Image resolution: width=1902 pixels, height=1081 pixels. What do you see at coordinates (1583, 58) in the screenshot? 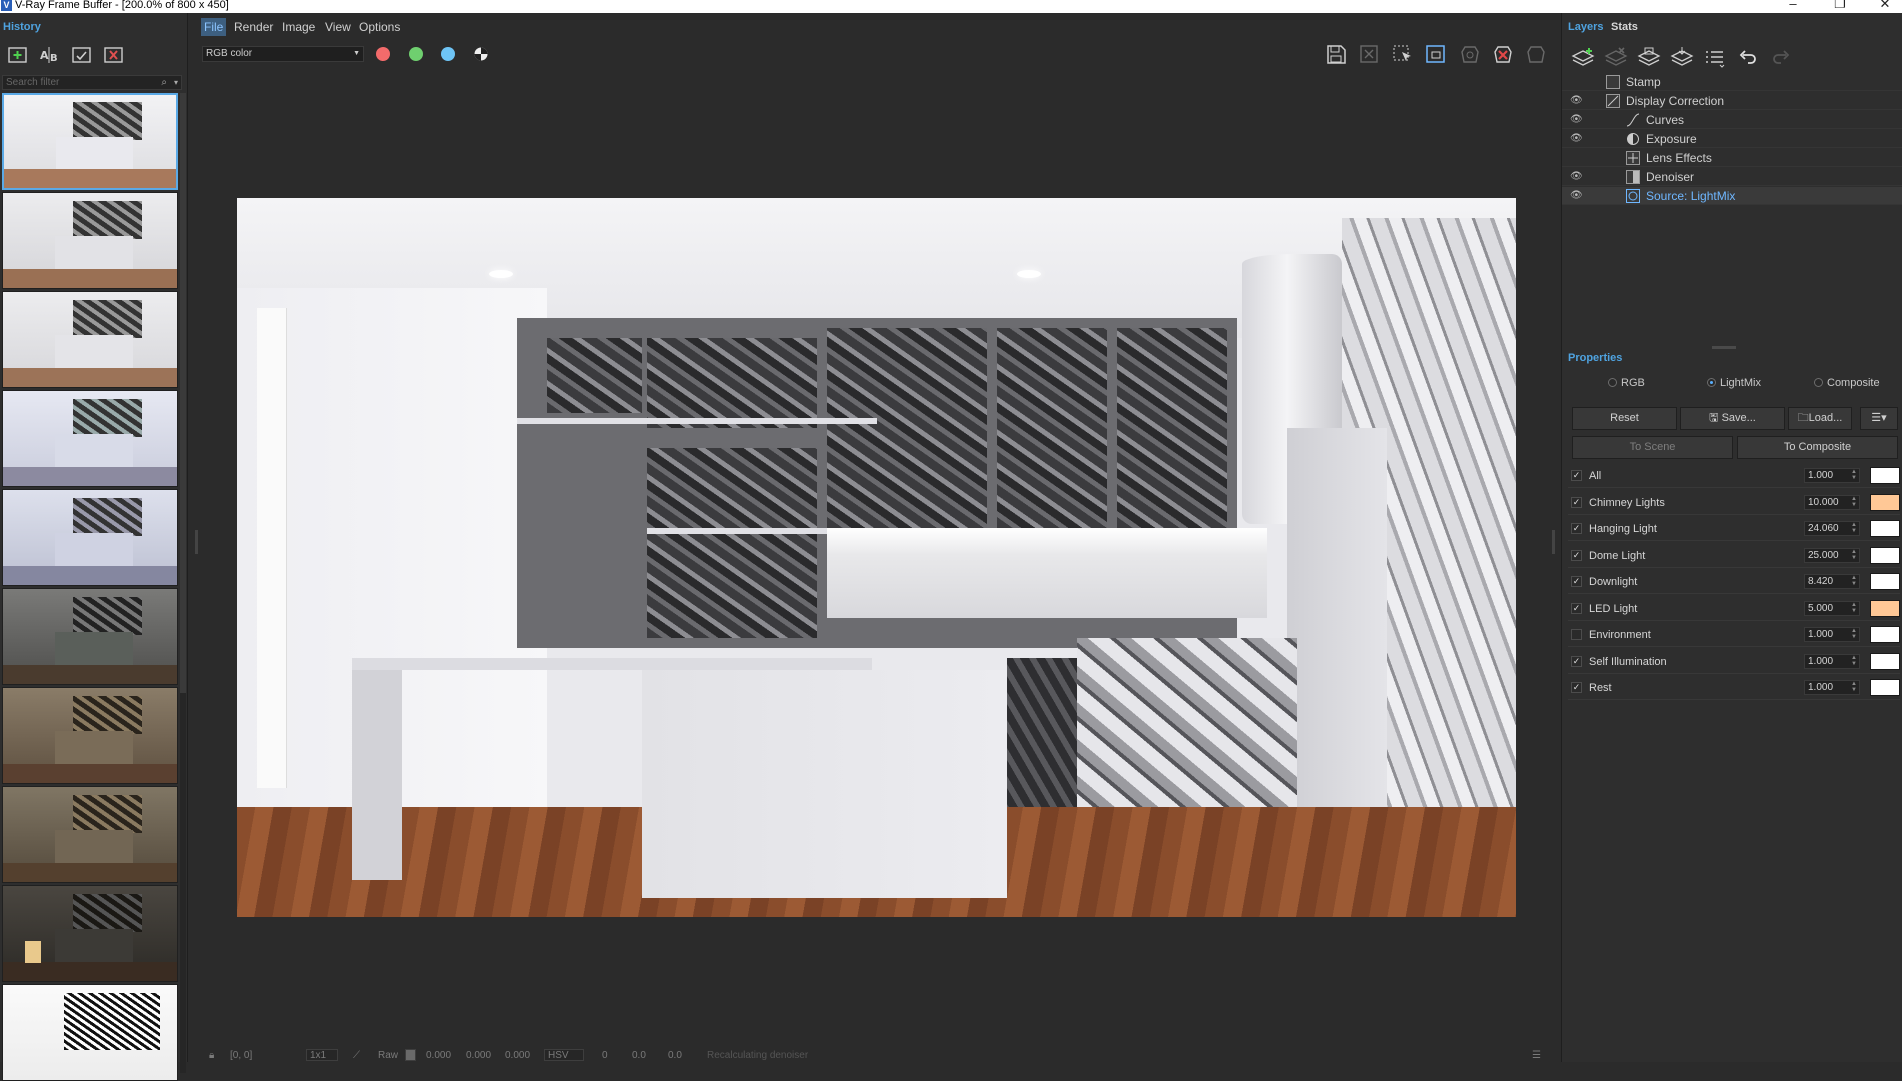
I see `add-layer-icon` at bounding box center [1583, 58].